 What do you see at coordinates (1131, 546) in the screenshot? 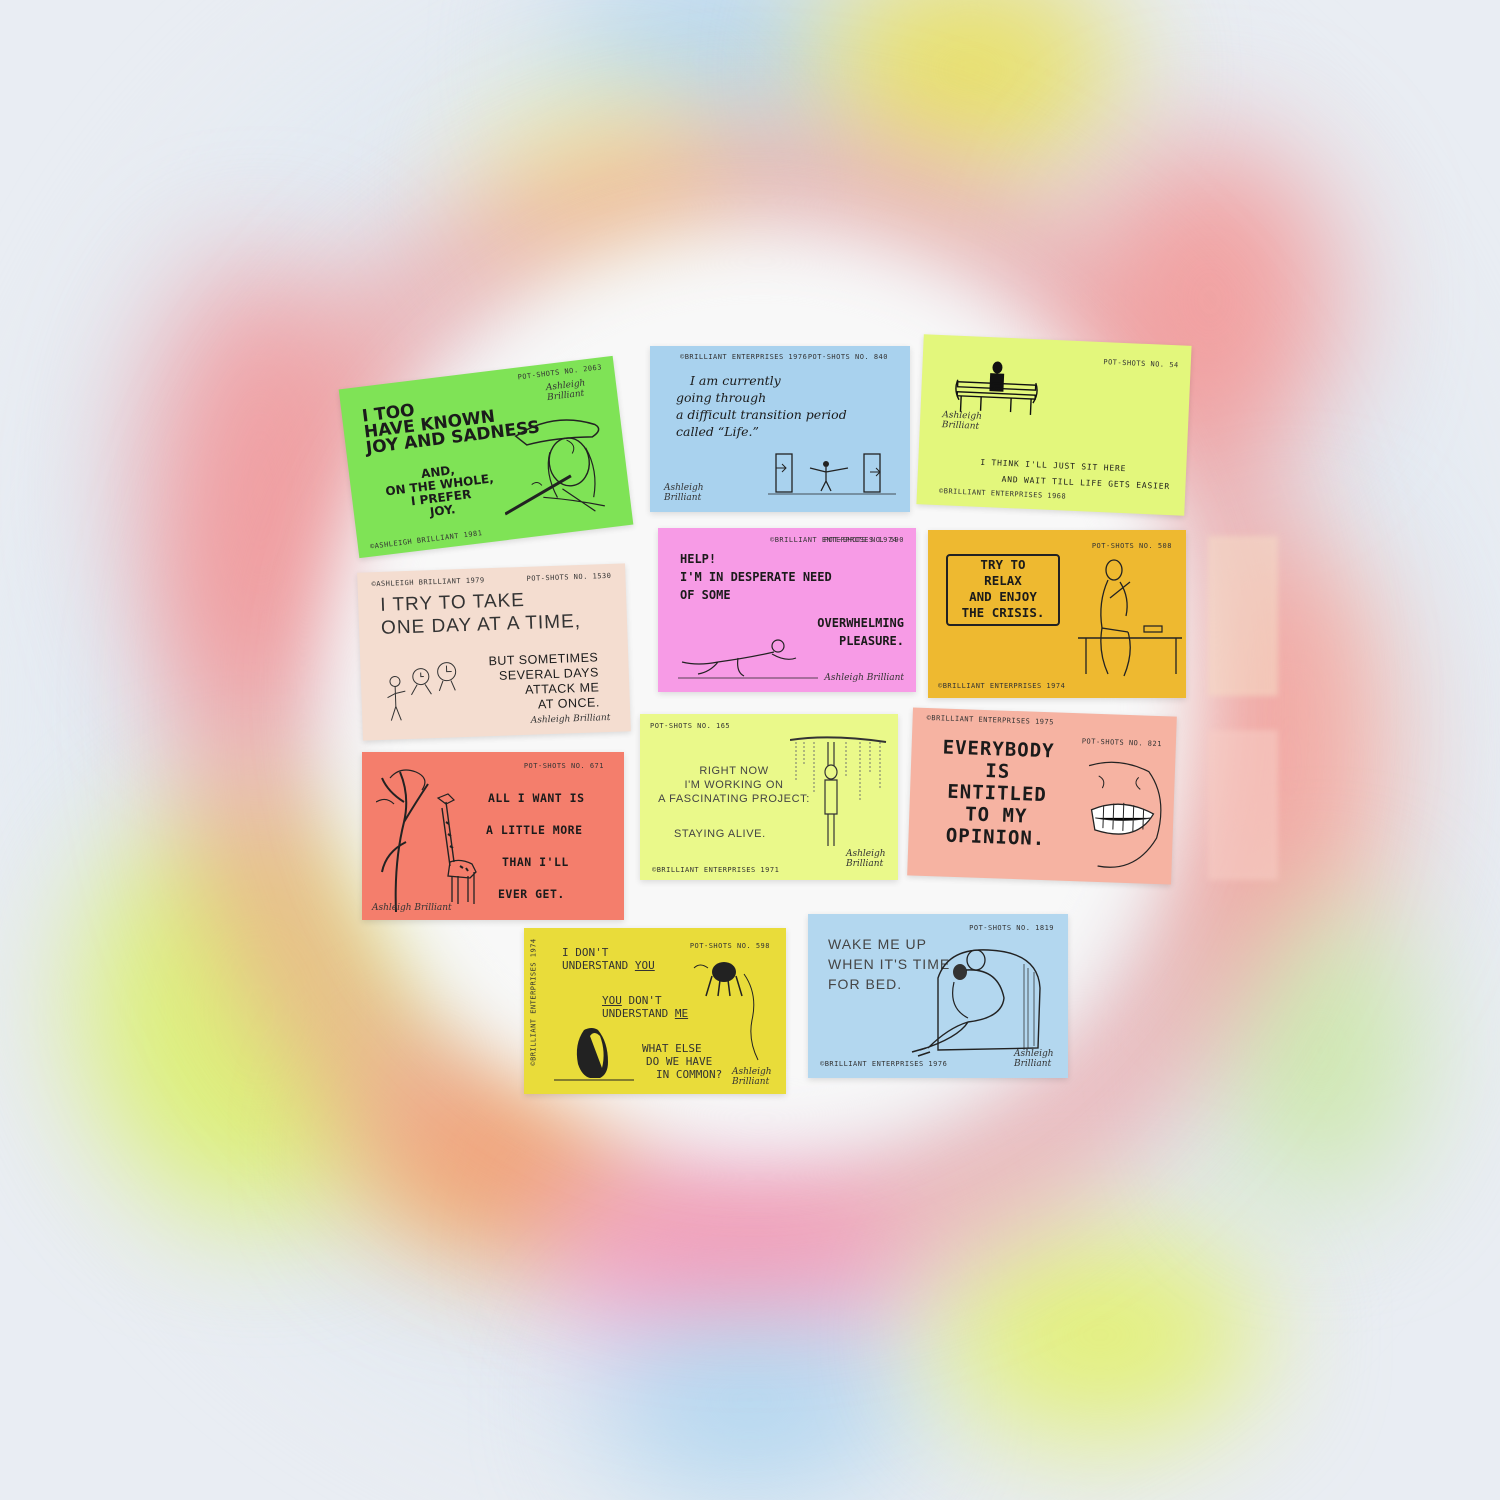
I see `card-number: POT-SHOTS NO. 508` at bounding box center [1131, 546].